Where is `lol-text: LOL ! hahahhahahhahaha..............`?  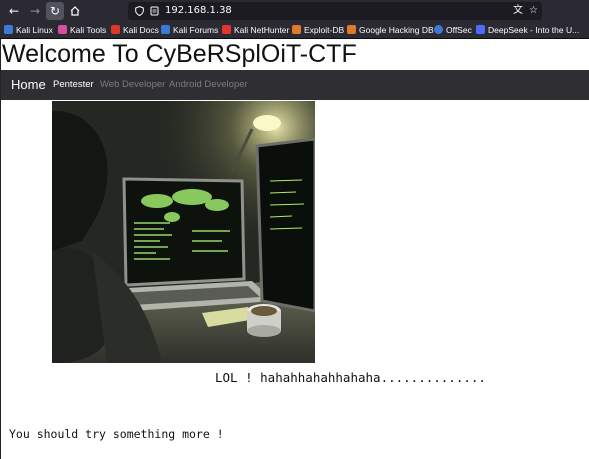
lol-text: LOL ! hahahhahahhahaha.............. is located at coordinates (350, 377).